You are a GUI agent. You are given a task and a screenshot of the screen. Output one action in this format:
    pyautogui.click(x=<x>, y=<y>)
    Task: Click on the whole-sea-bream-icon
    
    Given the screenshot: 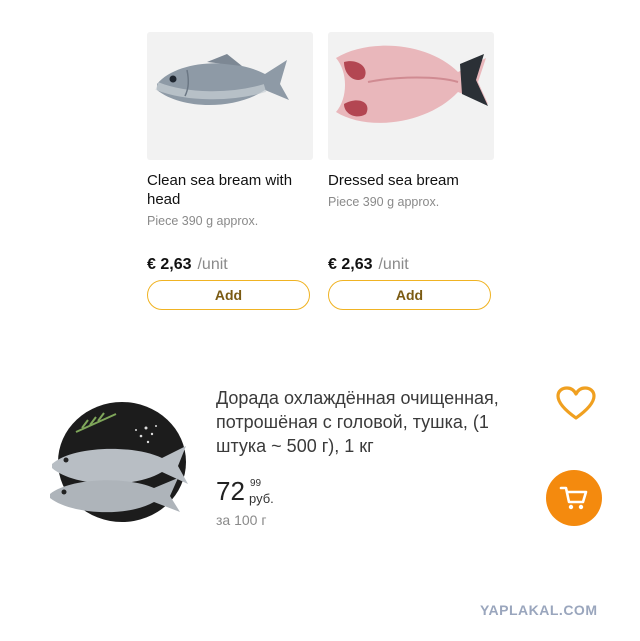 What is the action you would take?
    pyautogui.click(x=222, y=79)
    